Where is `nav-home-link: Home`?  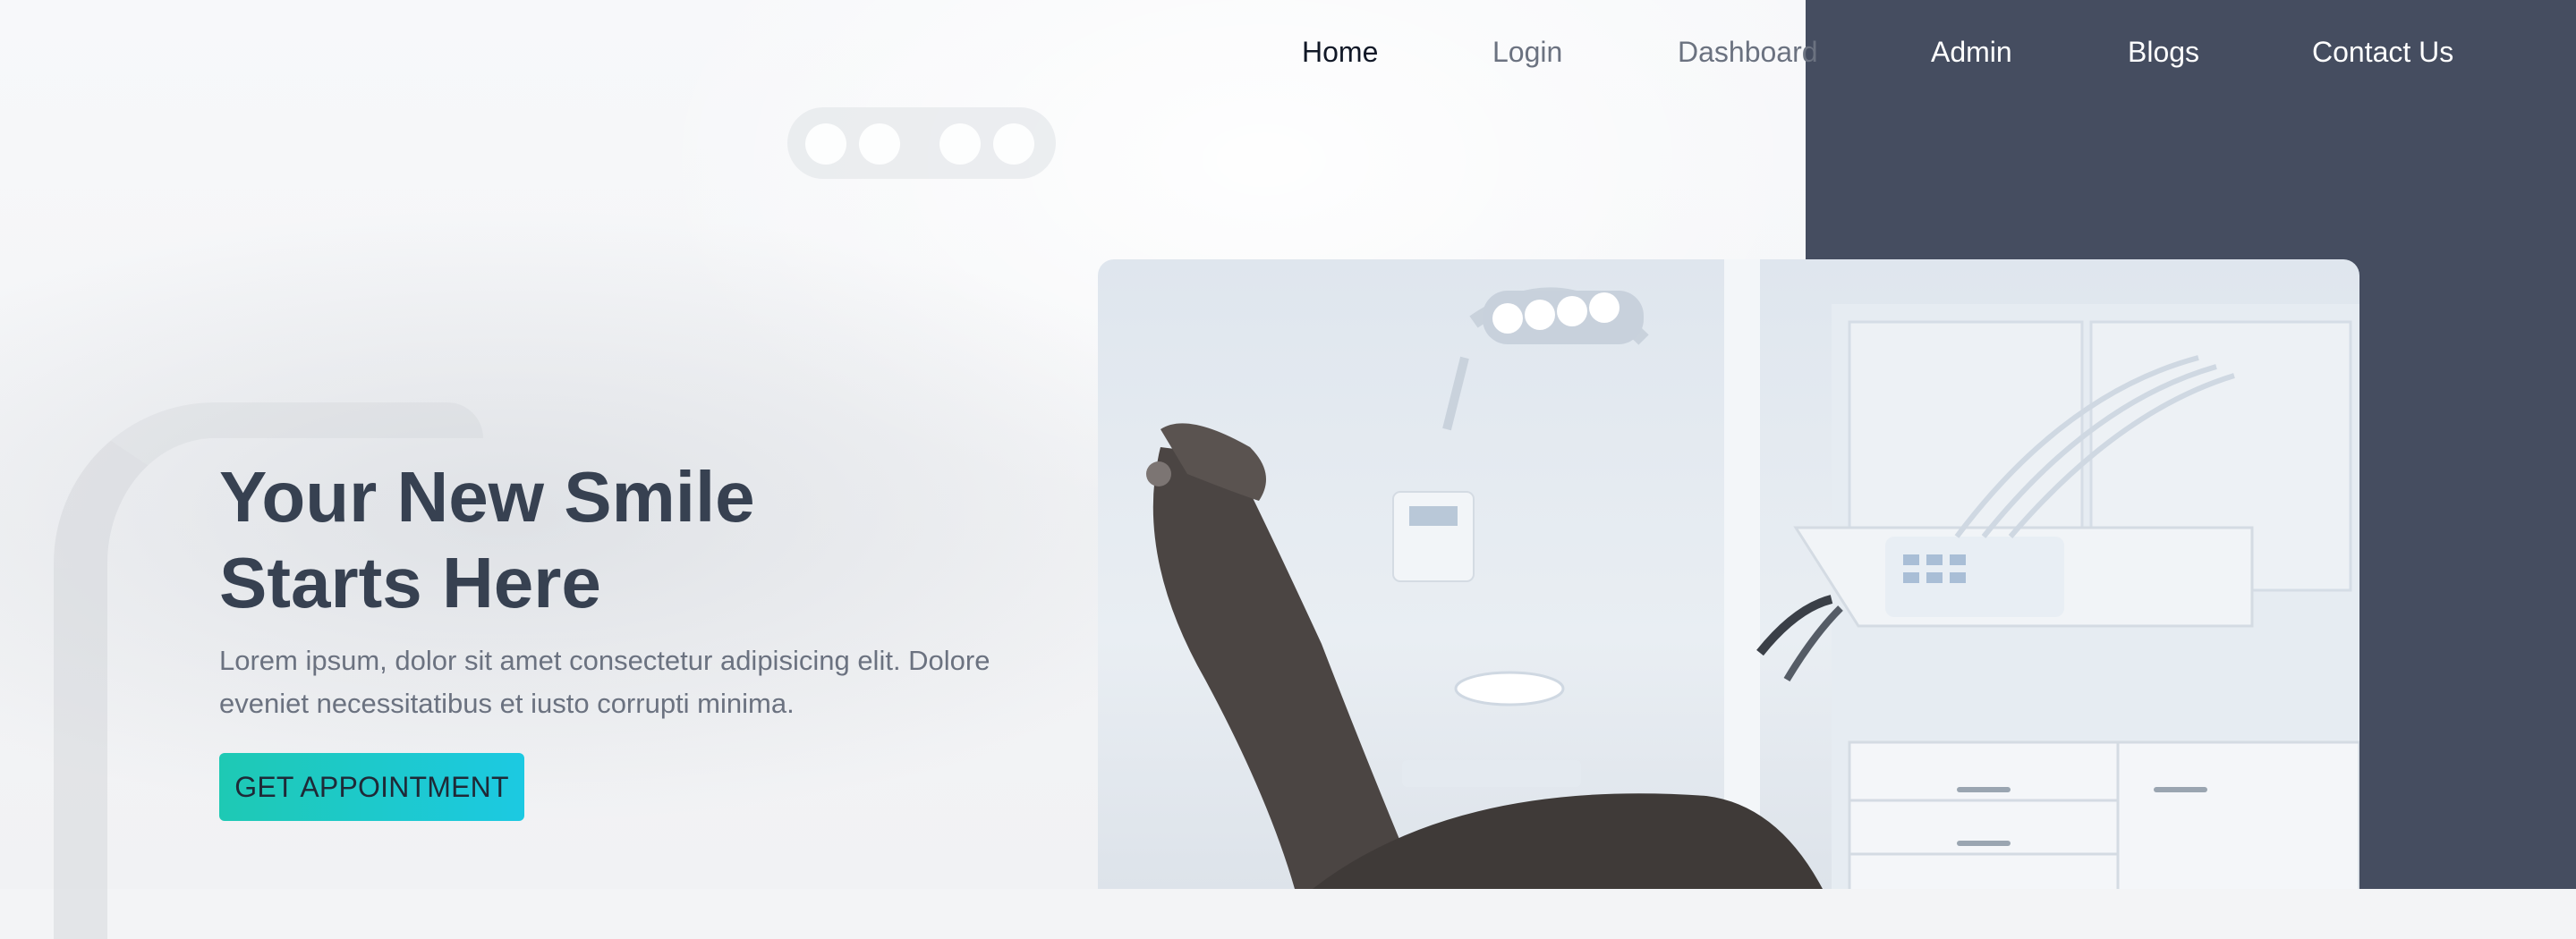 nav-home-link: Home is located at coordinates (1340, 53).